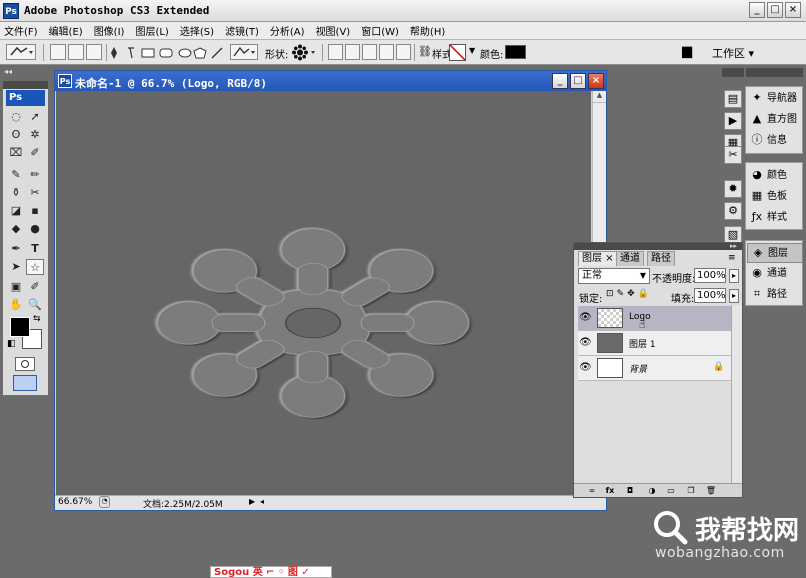 The image size is (806, 578). I want to click on new-group-icon: ▭, so click(671, 491).